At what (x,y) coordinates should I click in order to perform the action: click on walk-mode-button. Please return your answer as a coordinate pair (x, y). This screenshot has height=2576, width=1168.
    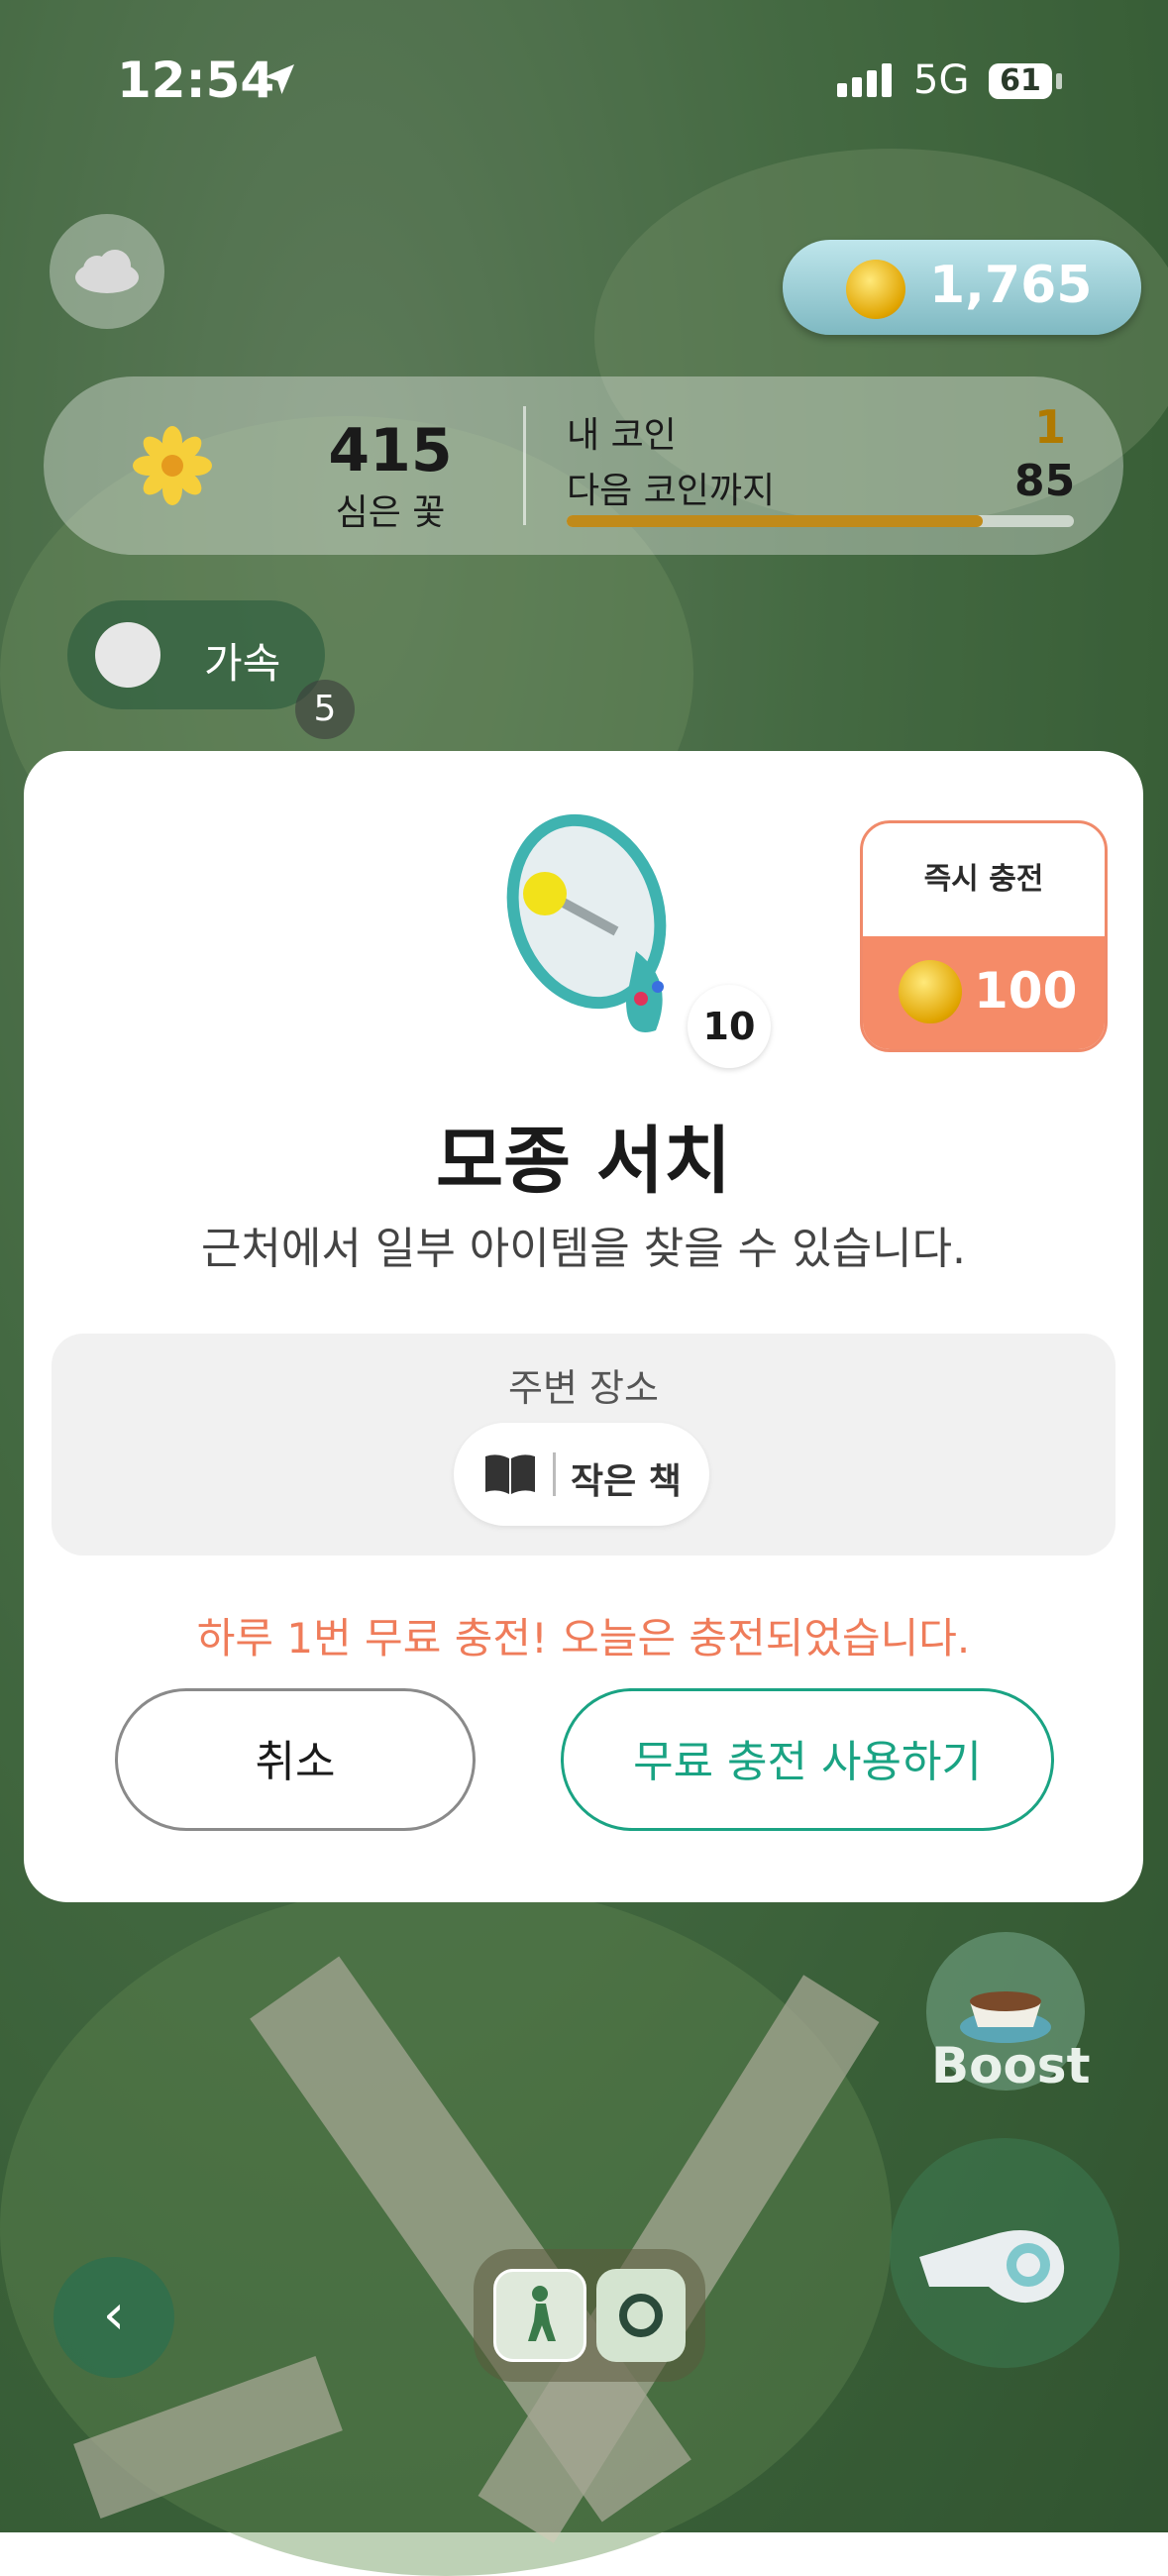
    Looking at the image, I should click on (539, 2315).